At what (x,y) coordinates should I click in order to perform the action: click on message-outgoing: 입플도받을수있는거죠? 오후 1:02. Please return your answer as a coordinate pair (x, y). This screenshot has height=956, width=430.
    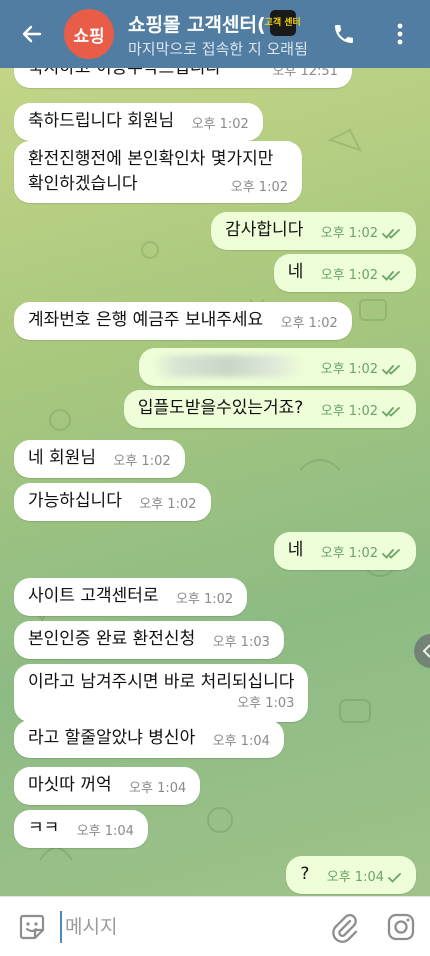
    Looking at the image, I should click on (269, 409).